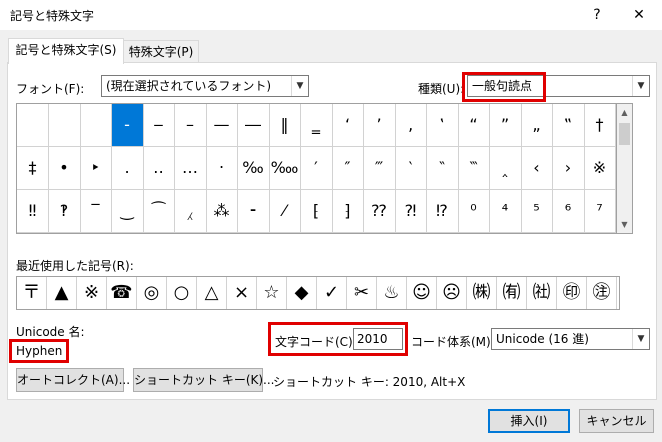 The width and height of the screenshot is (662, 442). Describe the element at coordinates (152, 293) in the screenshot. I see `recent-symbol-cell: ◎` at that location.